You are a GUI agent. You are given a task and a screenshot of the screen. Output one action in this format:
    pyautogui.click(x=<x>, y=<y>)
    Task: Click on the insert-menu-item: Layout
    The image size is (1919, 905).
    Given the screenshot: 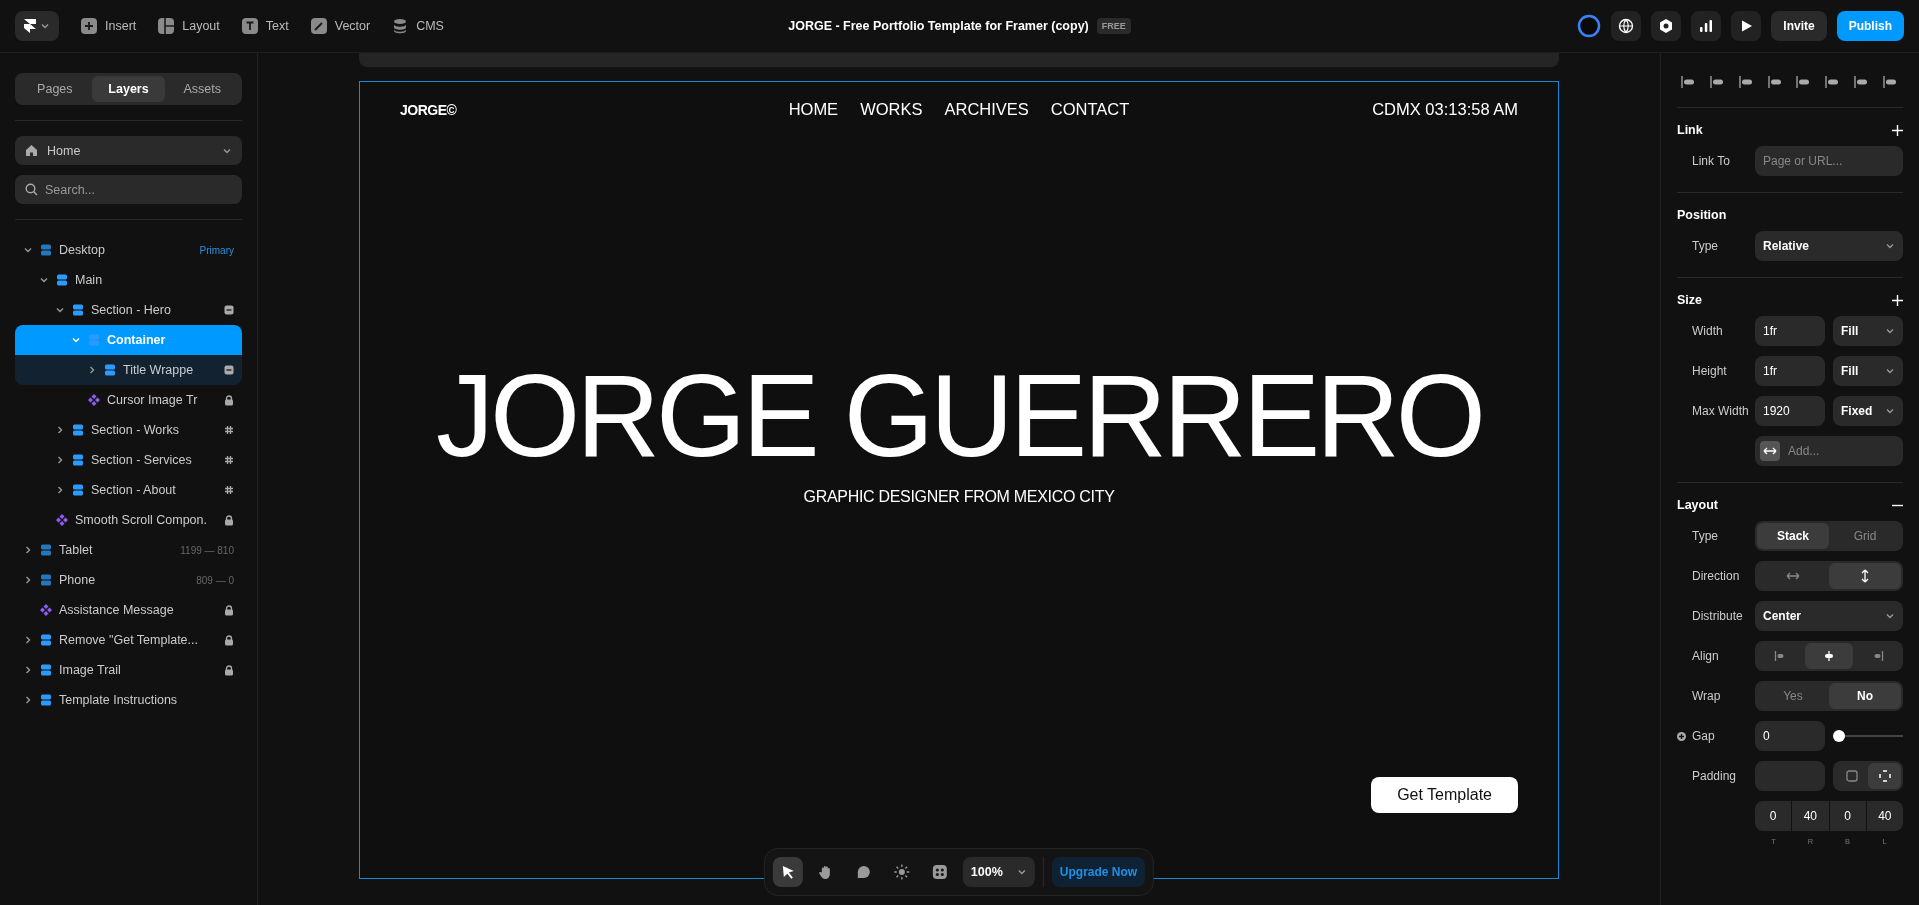 What is the action you would take?
    pyautogui.click(x=189, y=26)
    